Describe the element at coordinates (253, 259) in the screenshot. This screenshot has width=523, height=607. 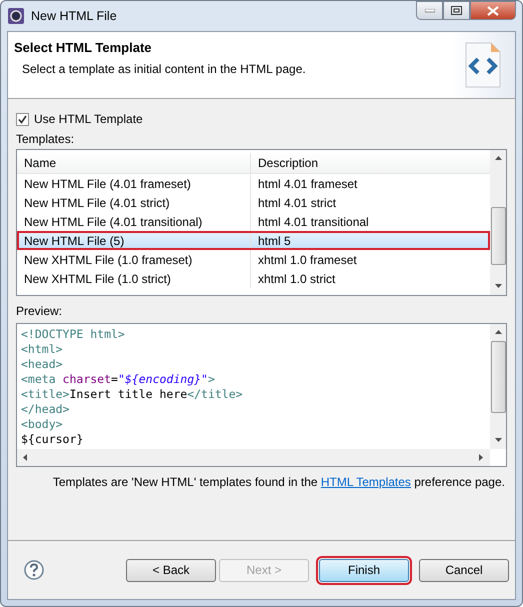
I see `table-row: New XHTML File (1.0 frameset) xhtml 1.0 frameset` at that location.